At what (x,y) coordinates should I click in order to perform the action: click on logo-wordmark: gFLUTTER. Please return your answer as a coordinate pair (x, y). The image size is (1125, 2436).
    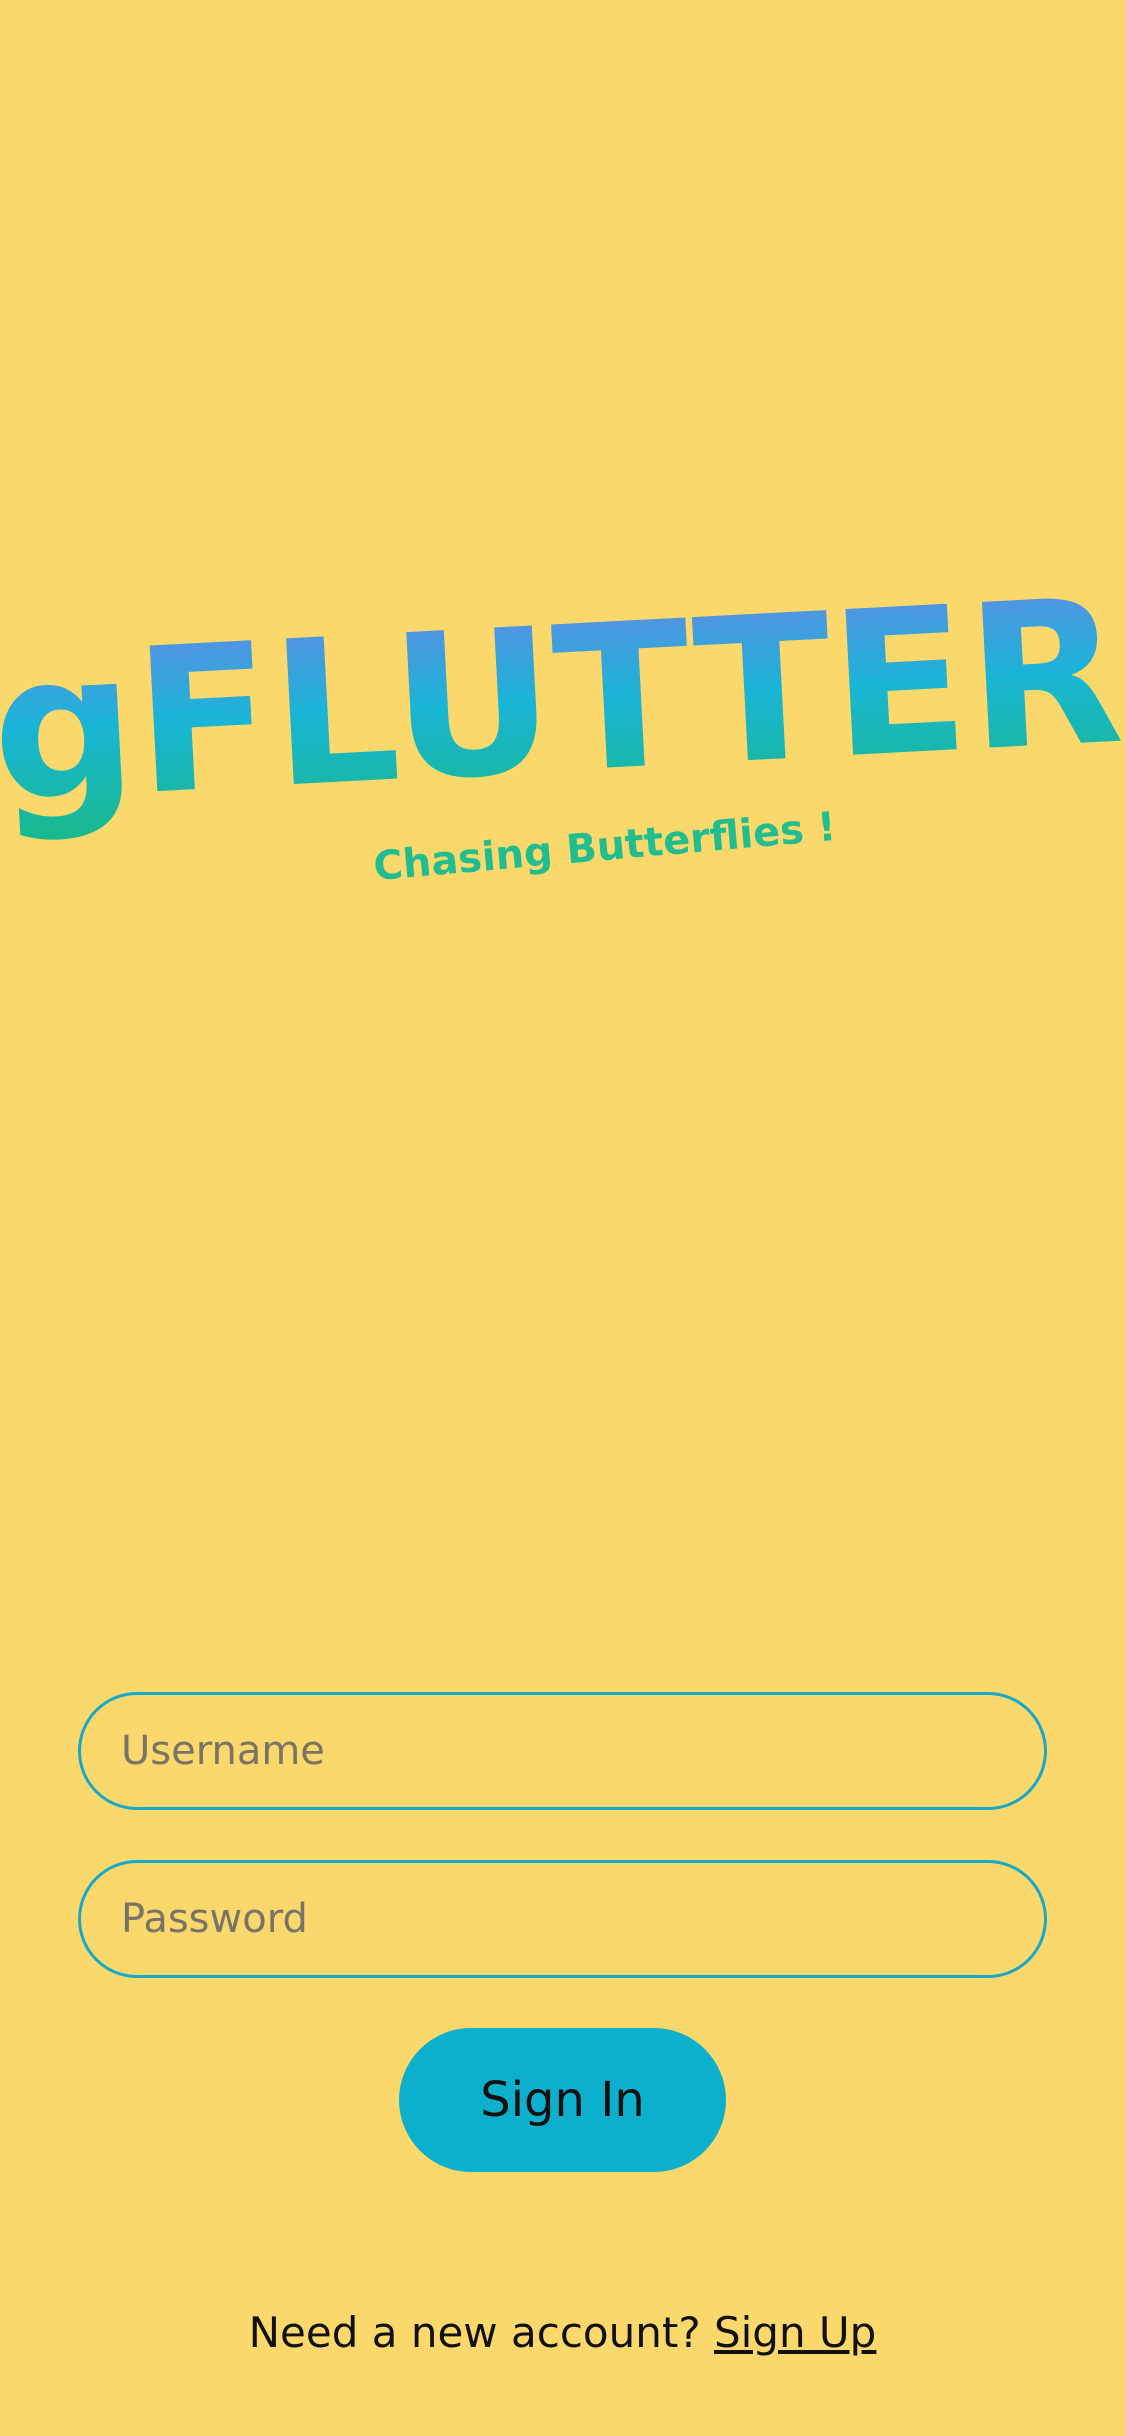
    Looking at the image, I should click on (562, 704).